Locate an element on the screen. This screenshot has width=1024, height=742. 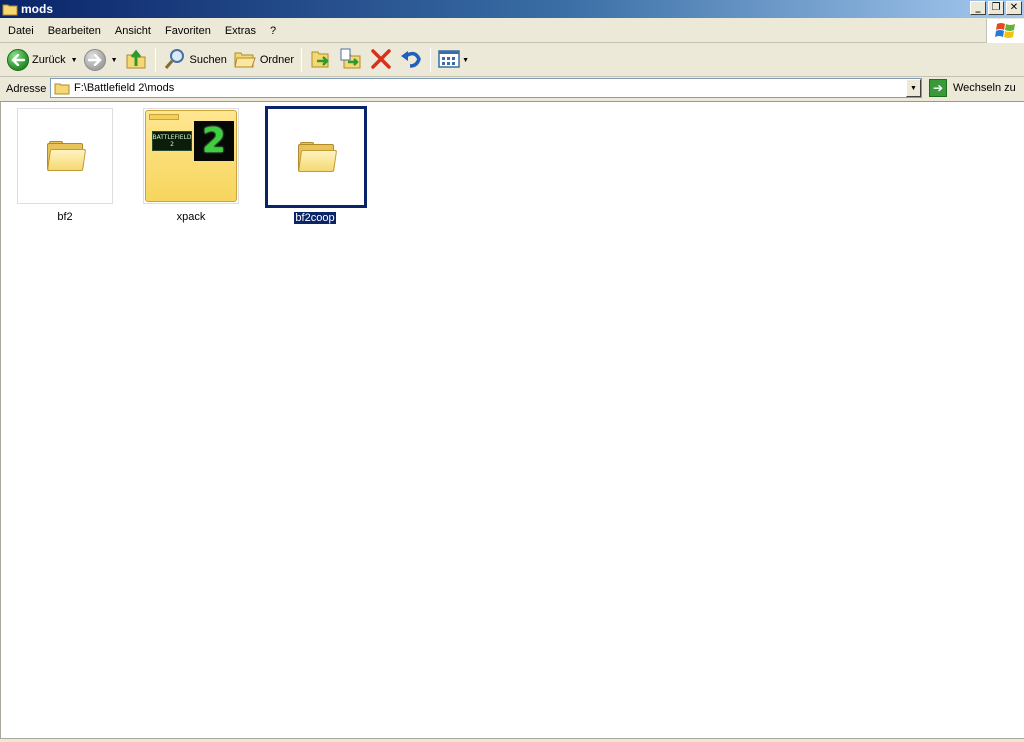
folders-label: Ordner is located at coordinates (277, 60).